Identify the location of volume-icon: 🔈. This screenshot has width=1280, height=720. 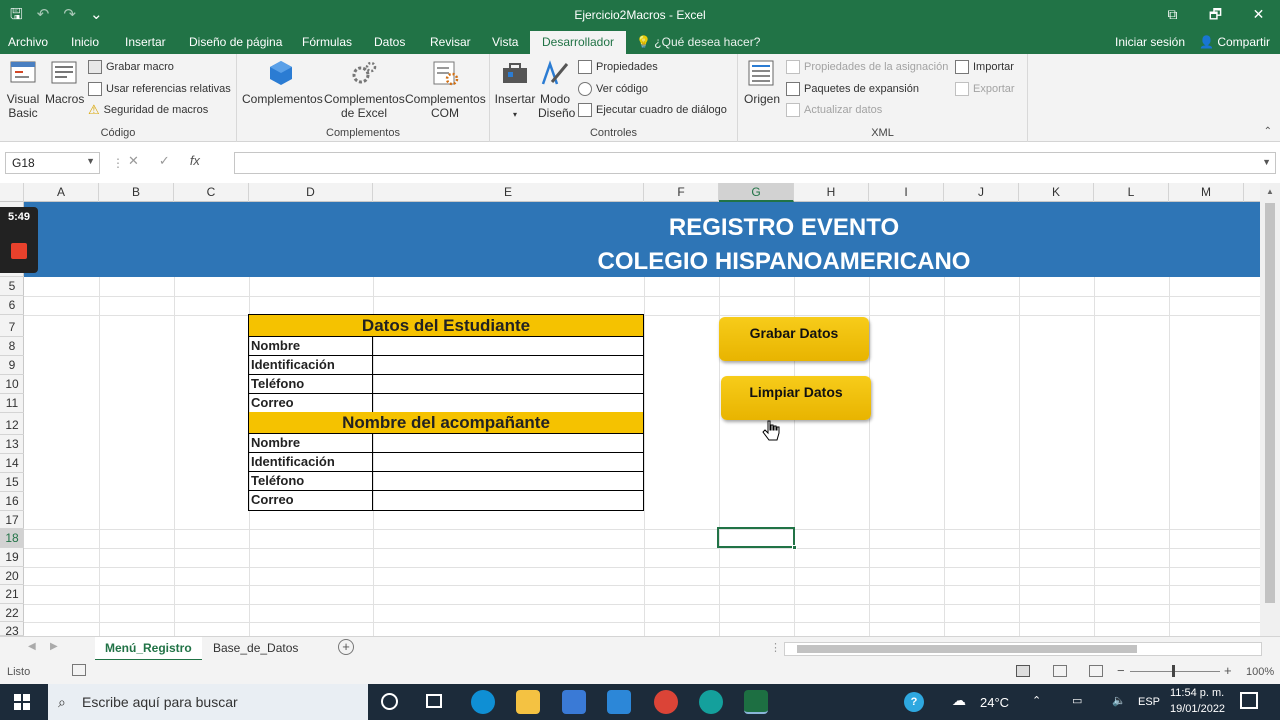
(1119, 700).